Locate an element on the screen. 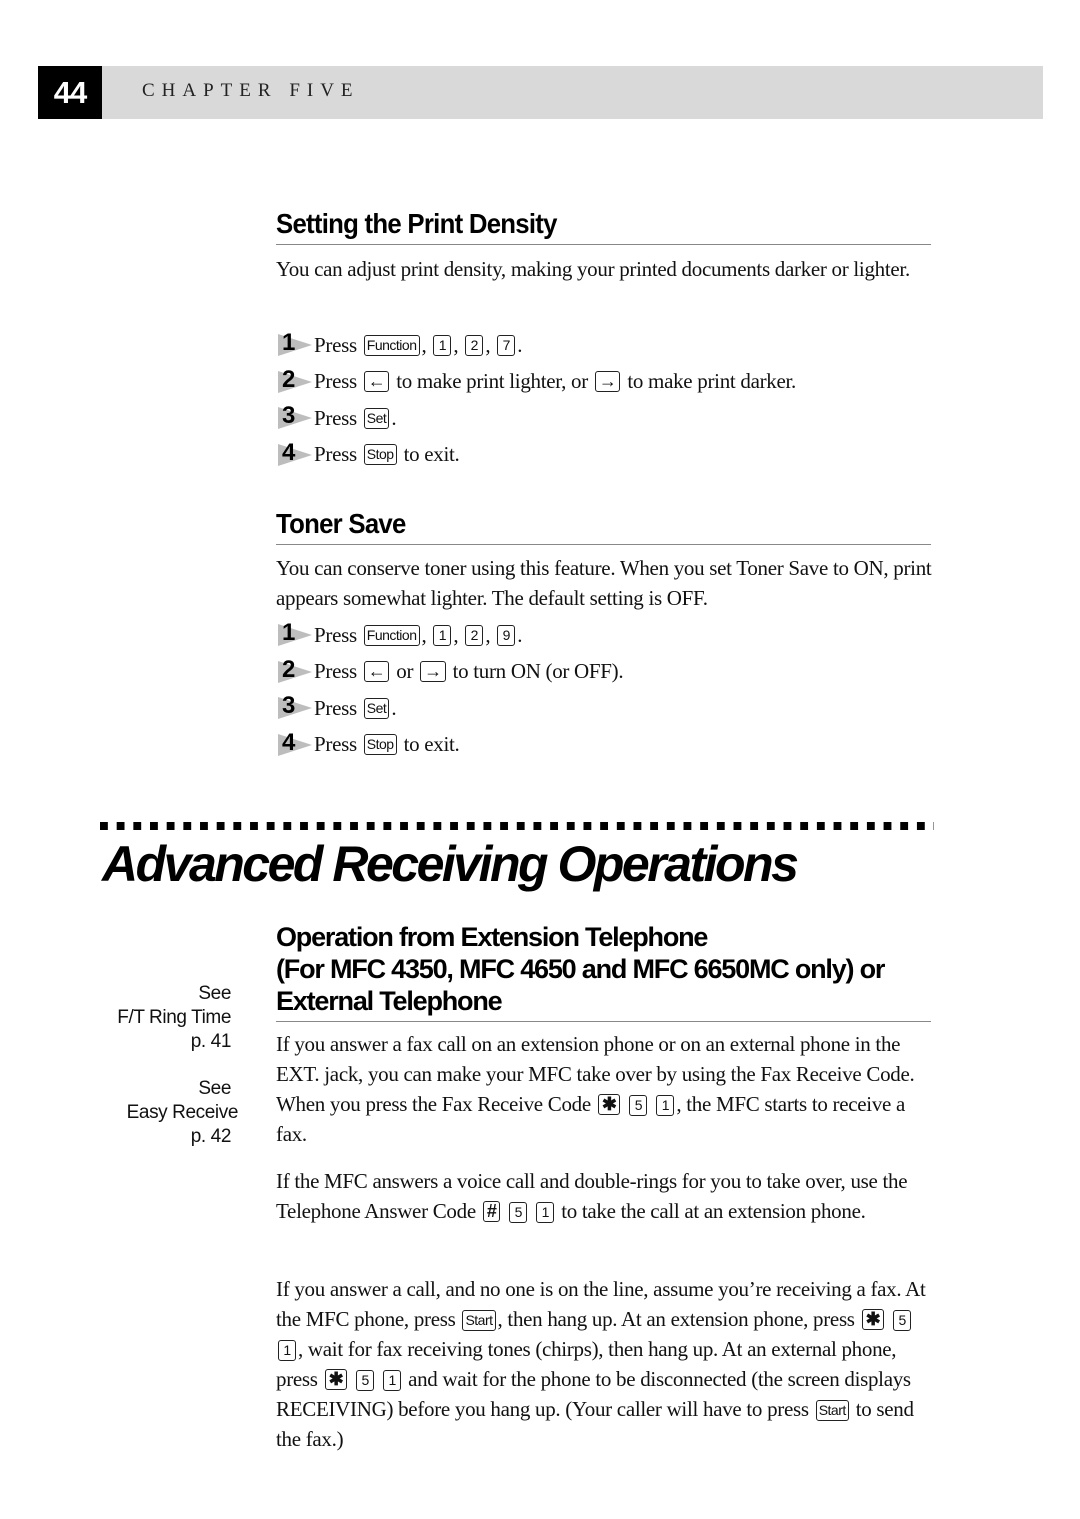 The width and height of the screenshot is (1080, 1519). hash-key-icon: # is located at coordinates (491, 1211).